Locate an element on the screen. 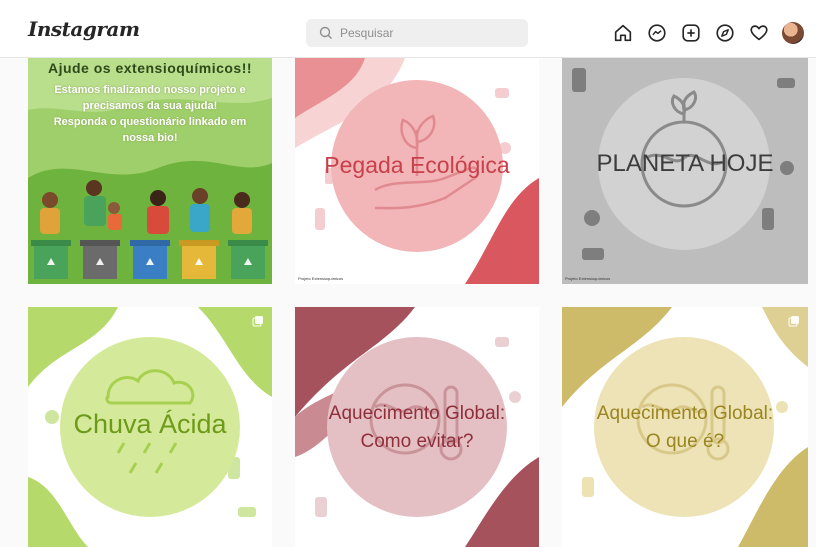 The width and height of the screenshot is (816, 547). post-tile: PLANETA HOJE Projeto Extensioquímicos is located at coordinates (685, 171).